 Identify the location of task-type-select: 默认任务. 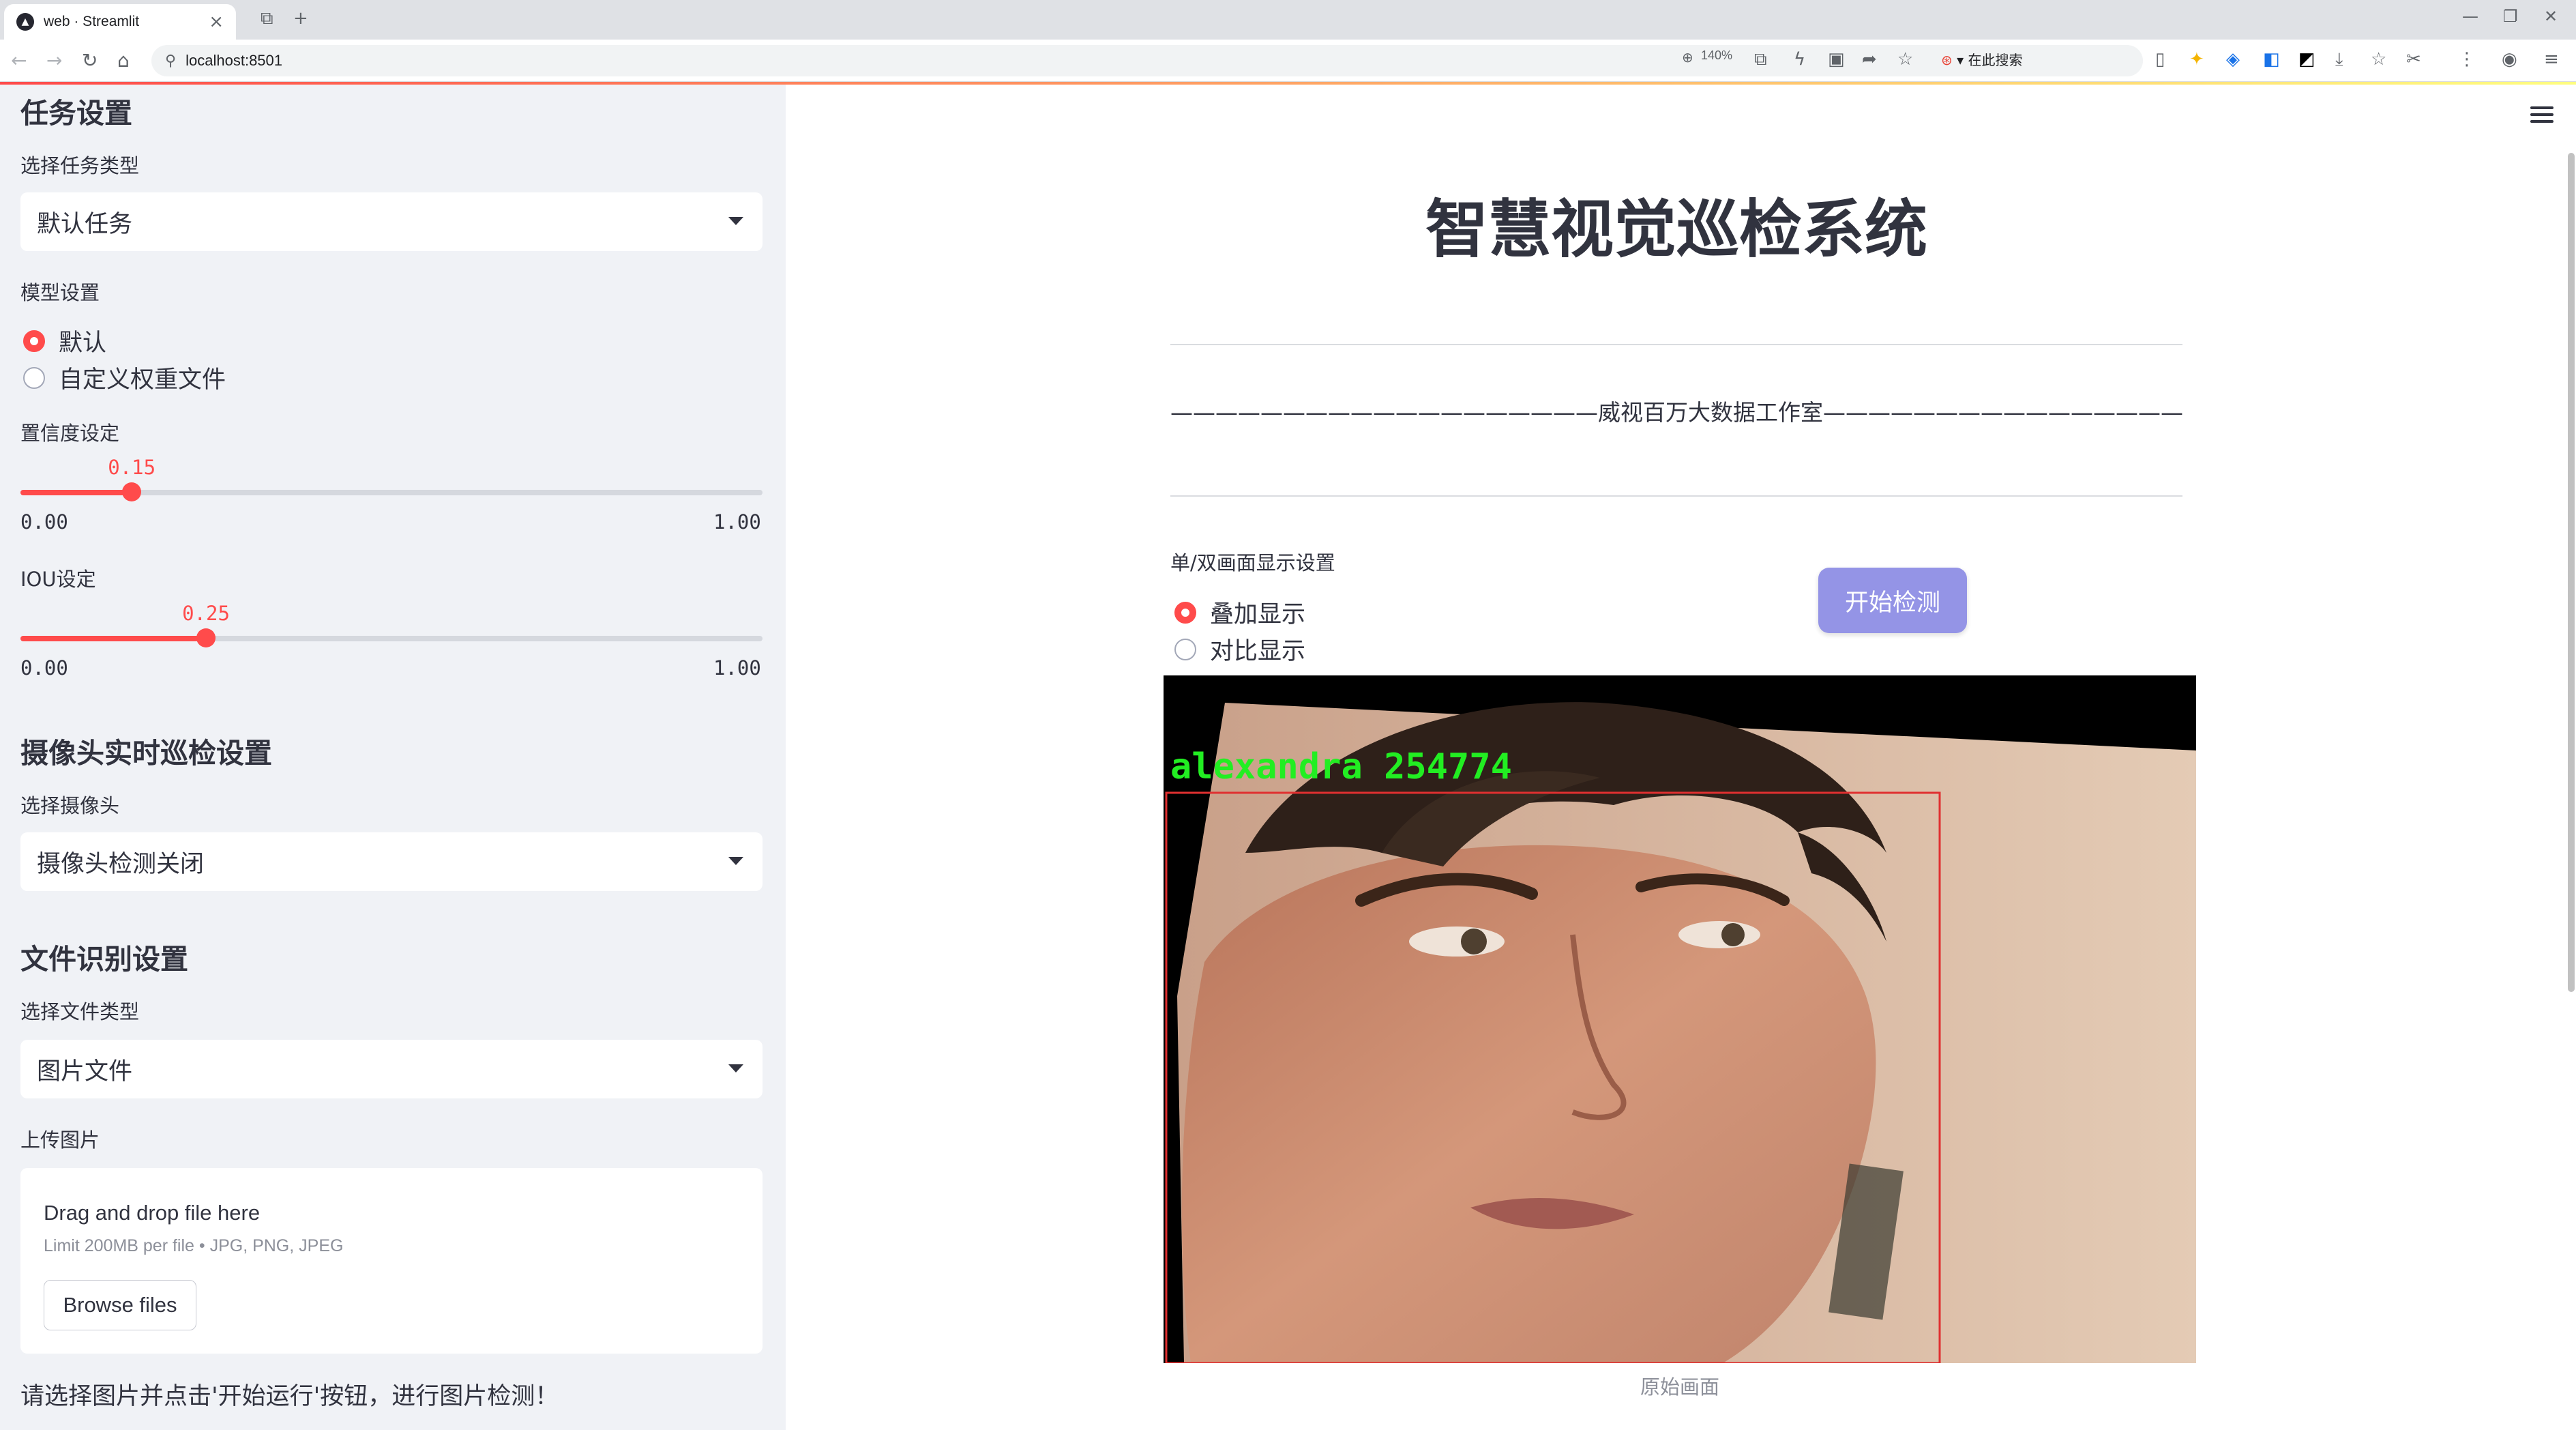
(391, 221).